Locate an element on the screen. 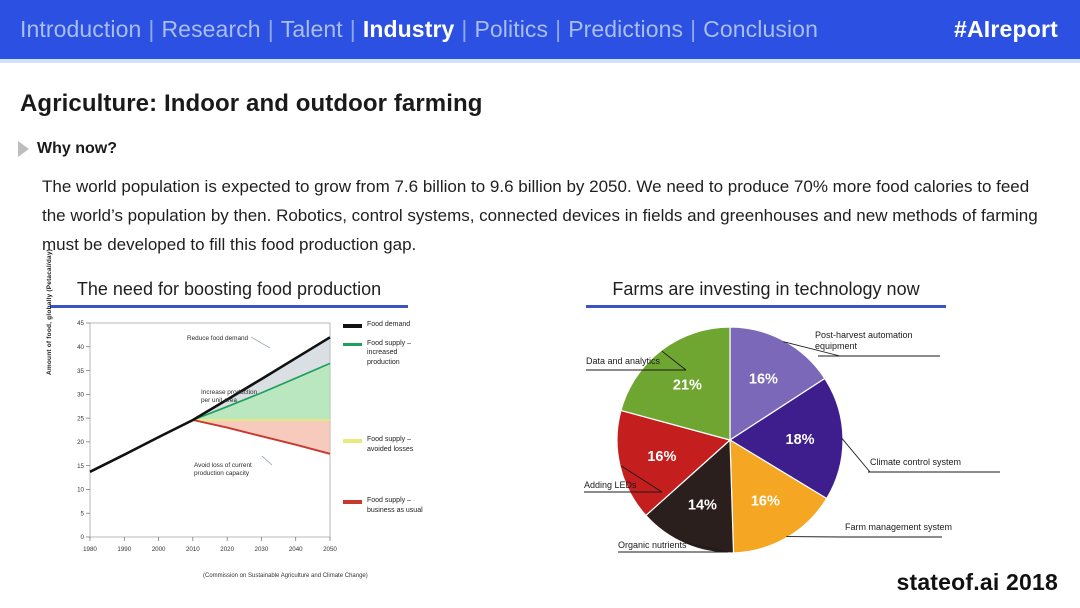  svg-text: 35 is located at coordinates (80, 371).